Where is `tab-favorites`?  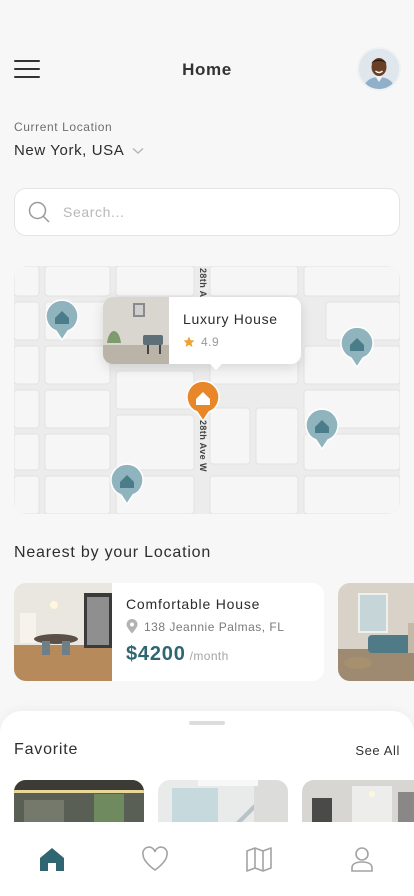 tab-favorites is located at coordinates (156, 859).